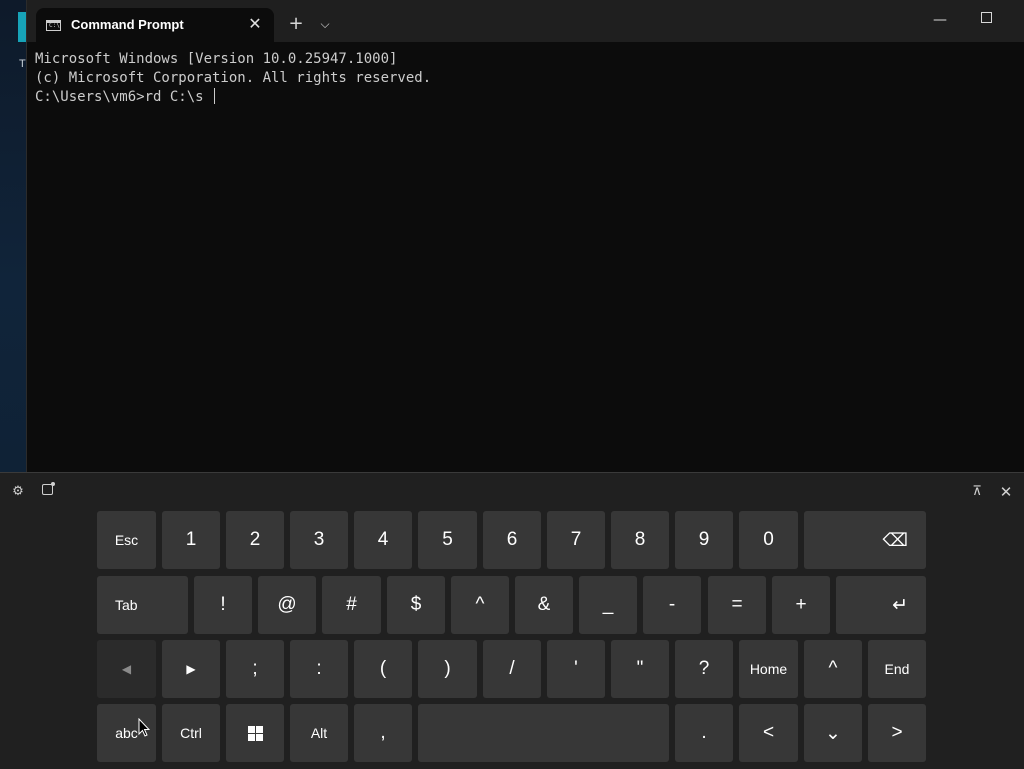 This screenshot has height=769, width=1024. Describe the element at coordinates (191, 669) in the screenshot. I see `key-cursor-right: ▶` at that location.